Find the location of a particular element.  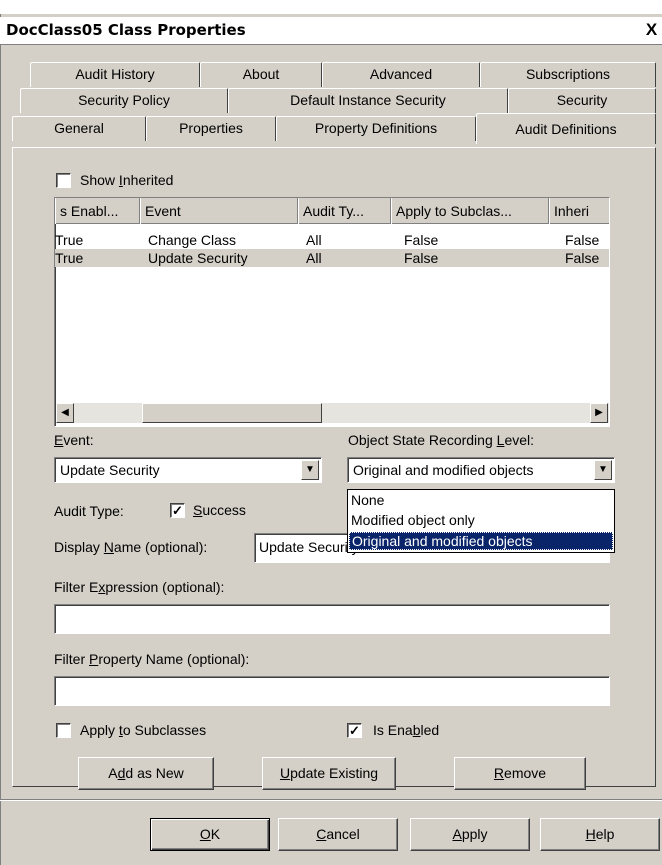

audit-type-label: Audit Type: is located at coordinates (89, 511).